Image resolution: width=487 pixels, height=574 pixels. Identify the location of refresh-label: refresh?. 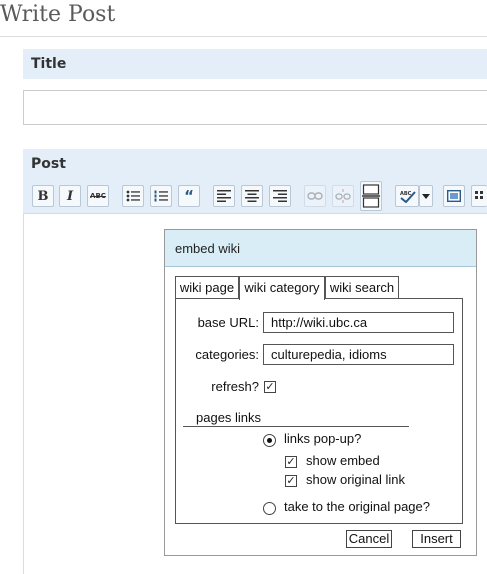
(235, 386).